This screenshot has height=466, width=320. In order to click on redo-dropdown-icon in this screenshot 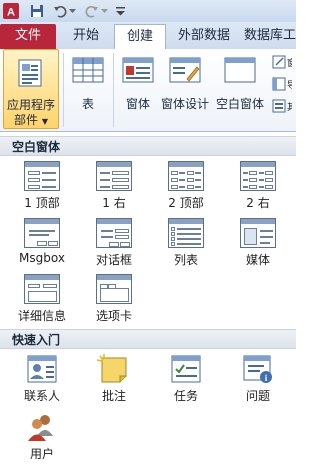, I will do `click(104, 11)`.